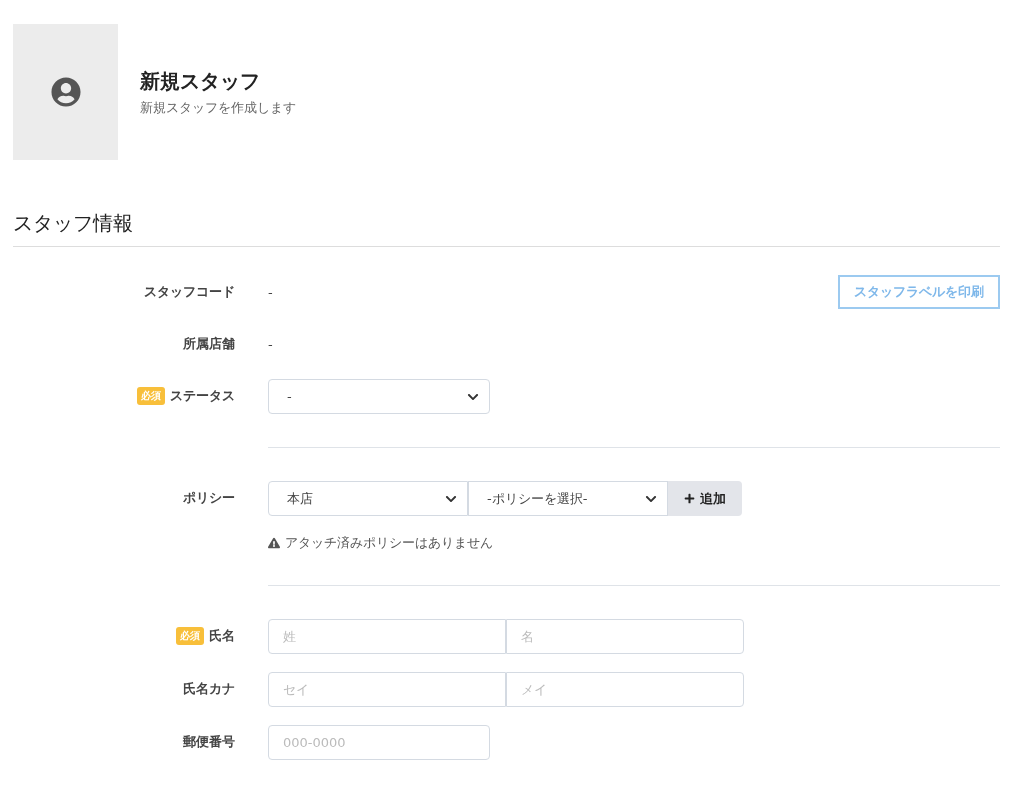 This screenshot has width=1024, height=788. I want to click on field-label: ポリシー, so click(209, 498).